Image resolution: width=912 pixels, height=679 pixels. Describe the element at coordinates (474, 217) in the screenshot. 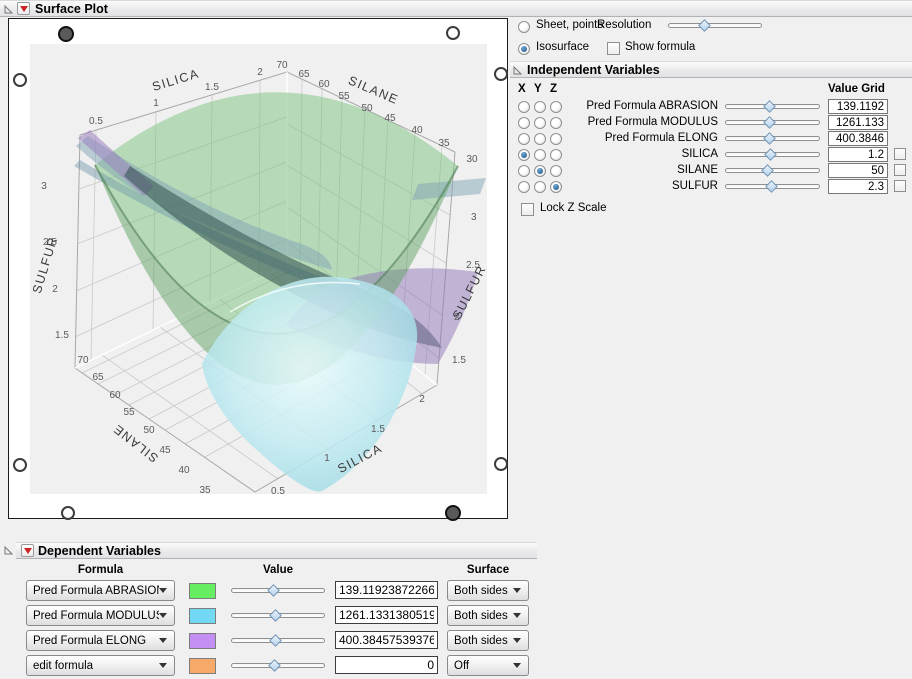

I see `tick-label: 3` at that location.